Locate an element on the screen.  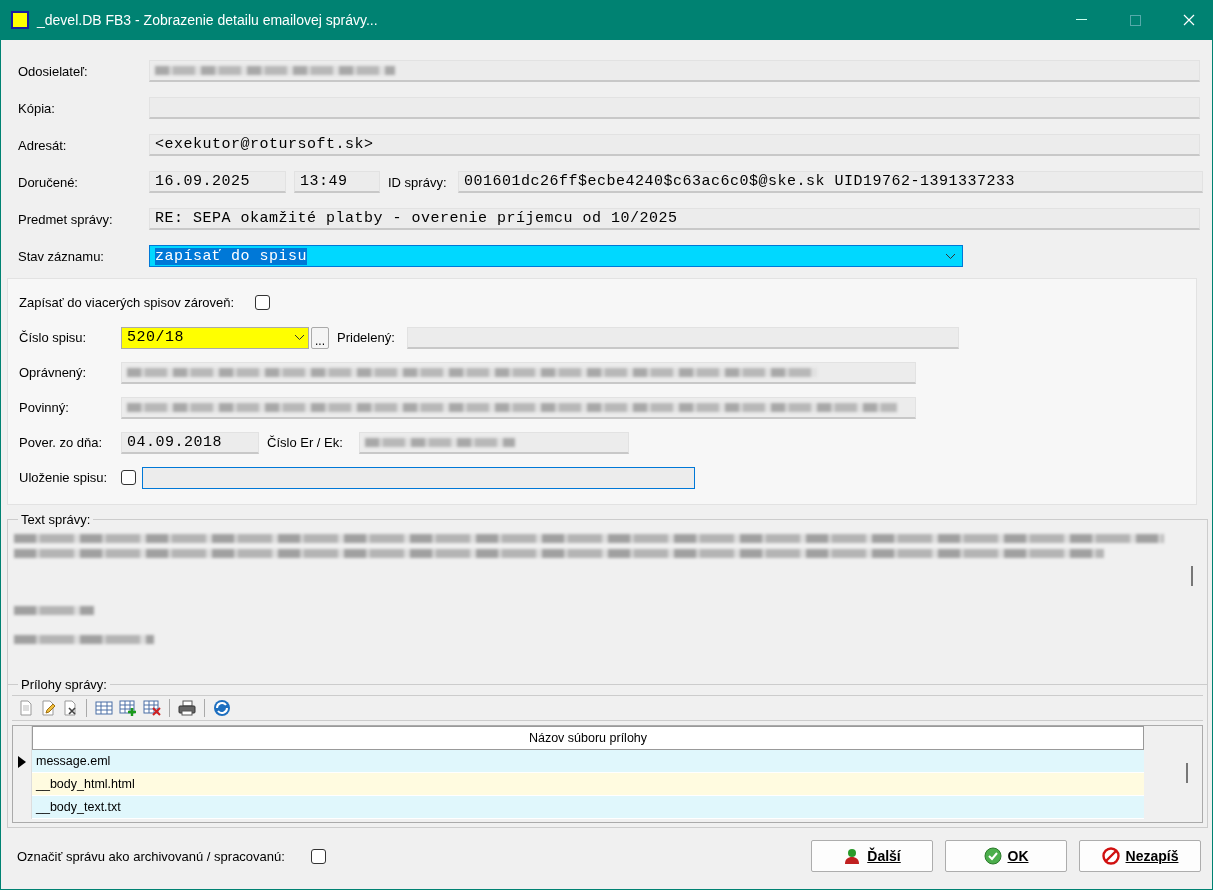
current-row-icon is located at coordinates (22, 761).